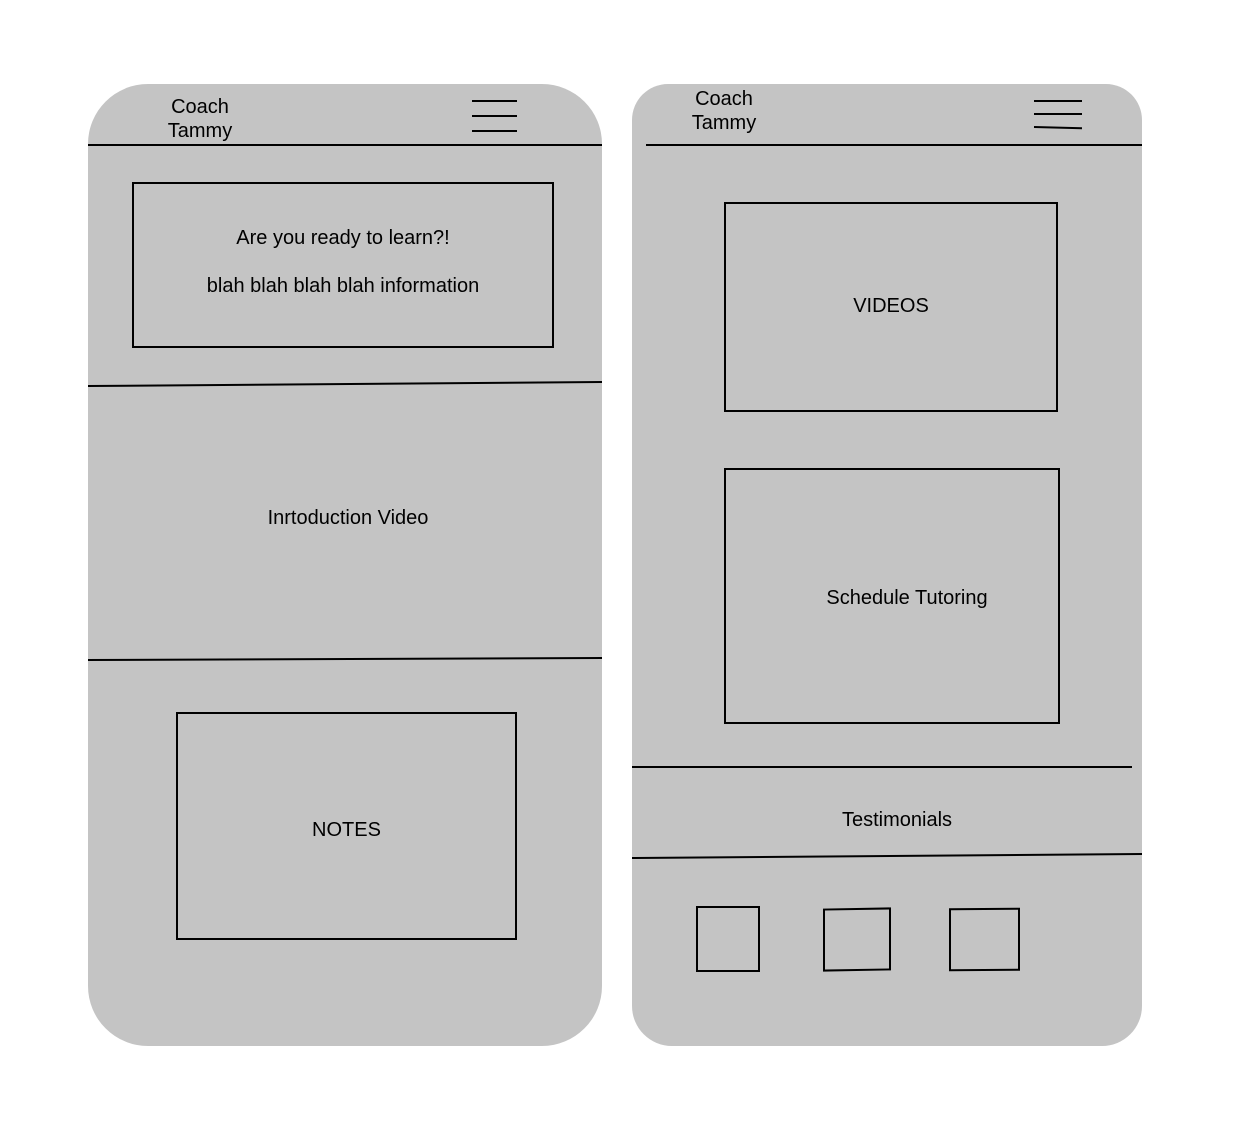 This screenshot has width=1242, height=1137. Describe the element at coordinates (348, 518) in the screenshot. I see `intro-video-placeholder: Inrtoduction Video` at that location.